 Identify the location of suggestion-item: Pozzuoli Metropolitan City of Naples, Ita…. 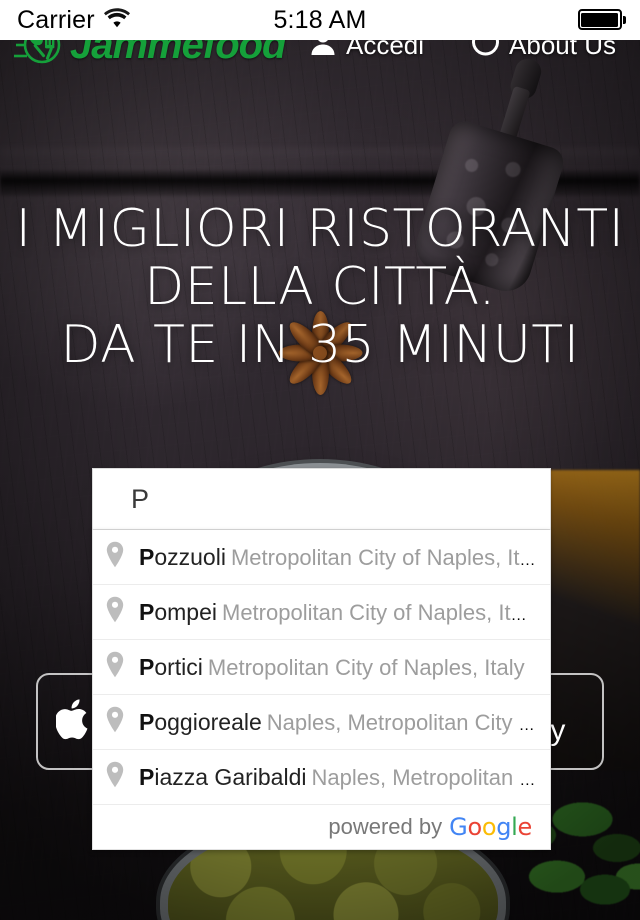
(321, 557).